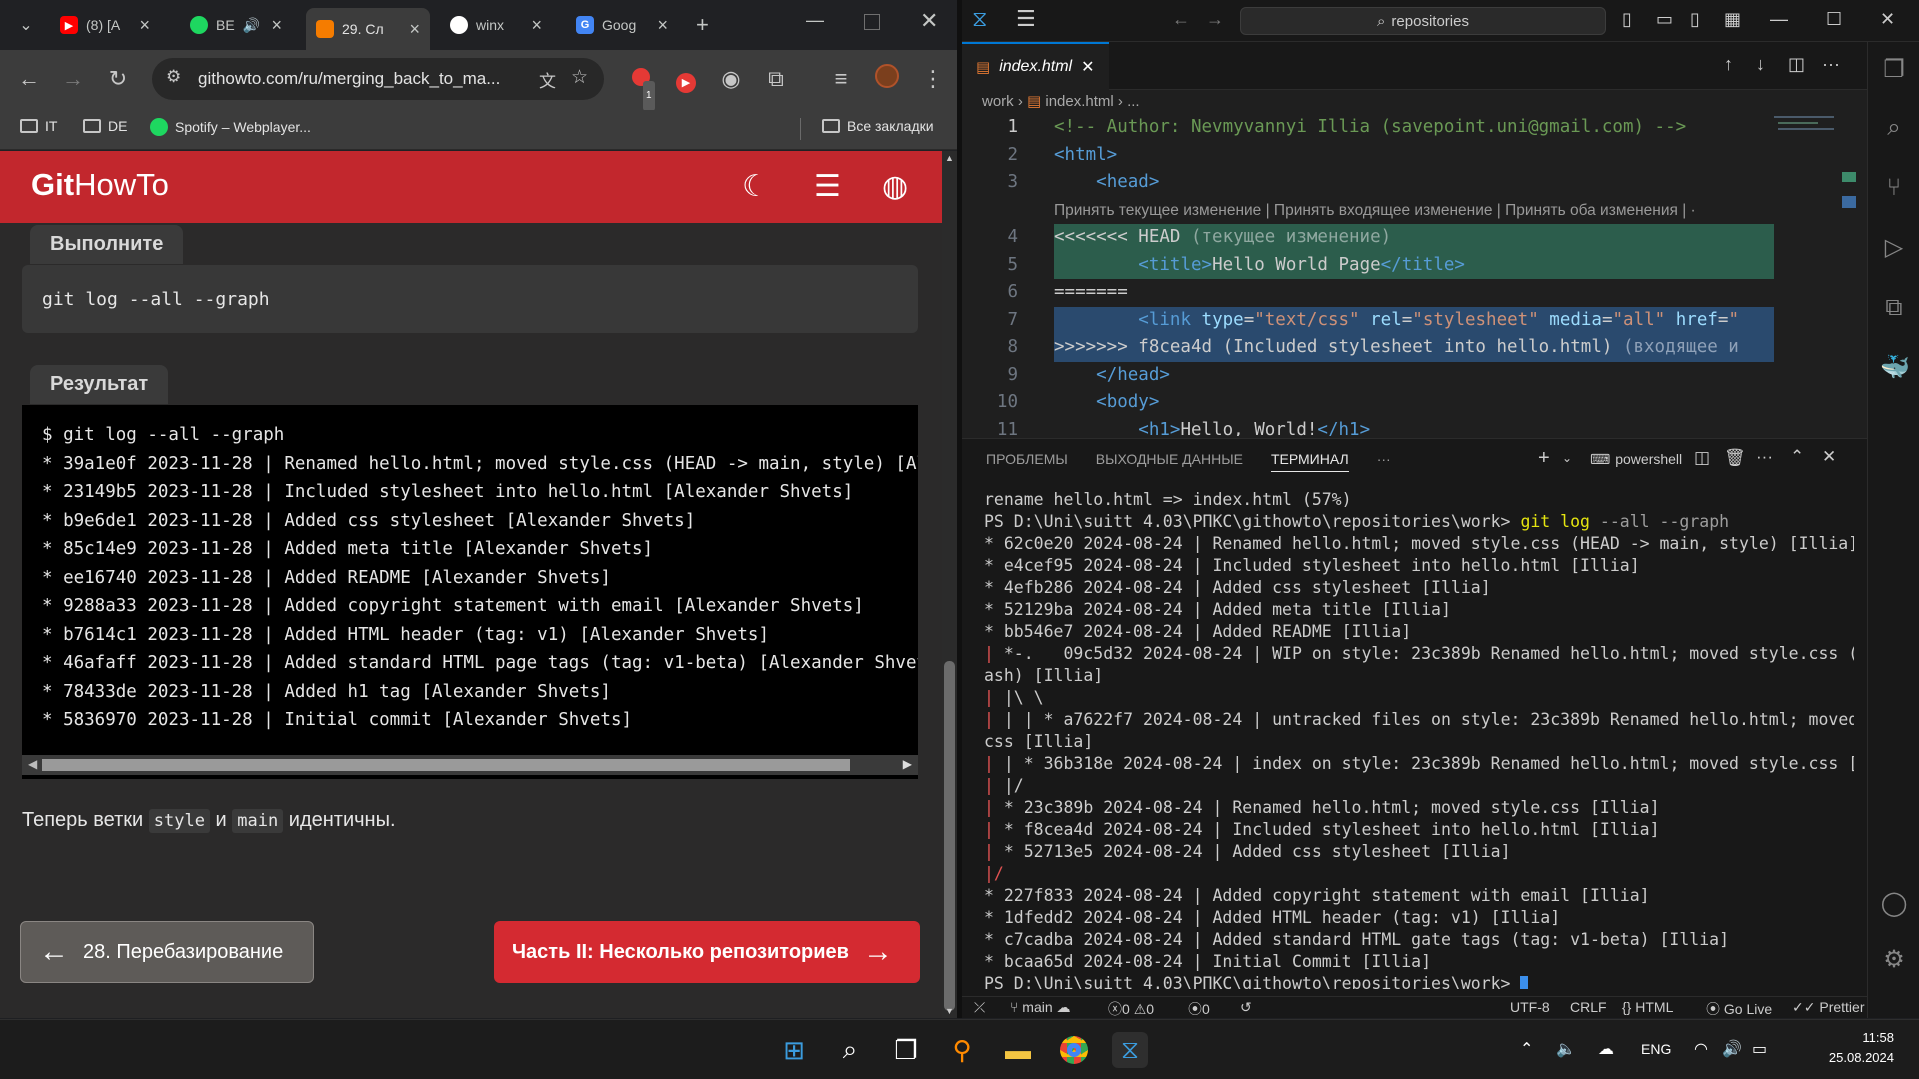 This screenshot has height=1079, width=1919. What do you see at coordinates (1861, 1048) in the screenshot?
I see `clock: 11:58 25.08.2024` at bounding box center [1861, 1048].